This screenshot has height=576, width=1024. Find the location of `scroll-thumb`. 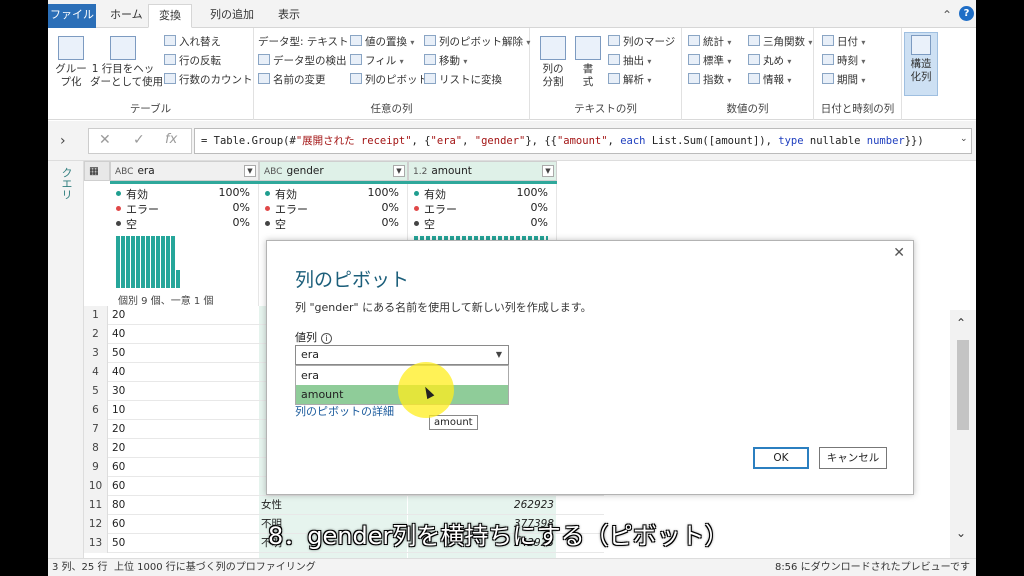

scroll-thumb is located at coordinates (963, 385).